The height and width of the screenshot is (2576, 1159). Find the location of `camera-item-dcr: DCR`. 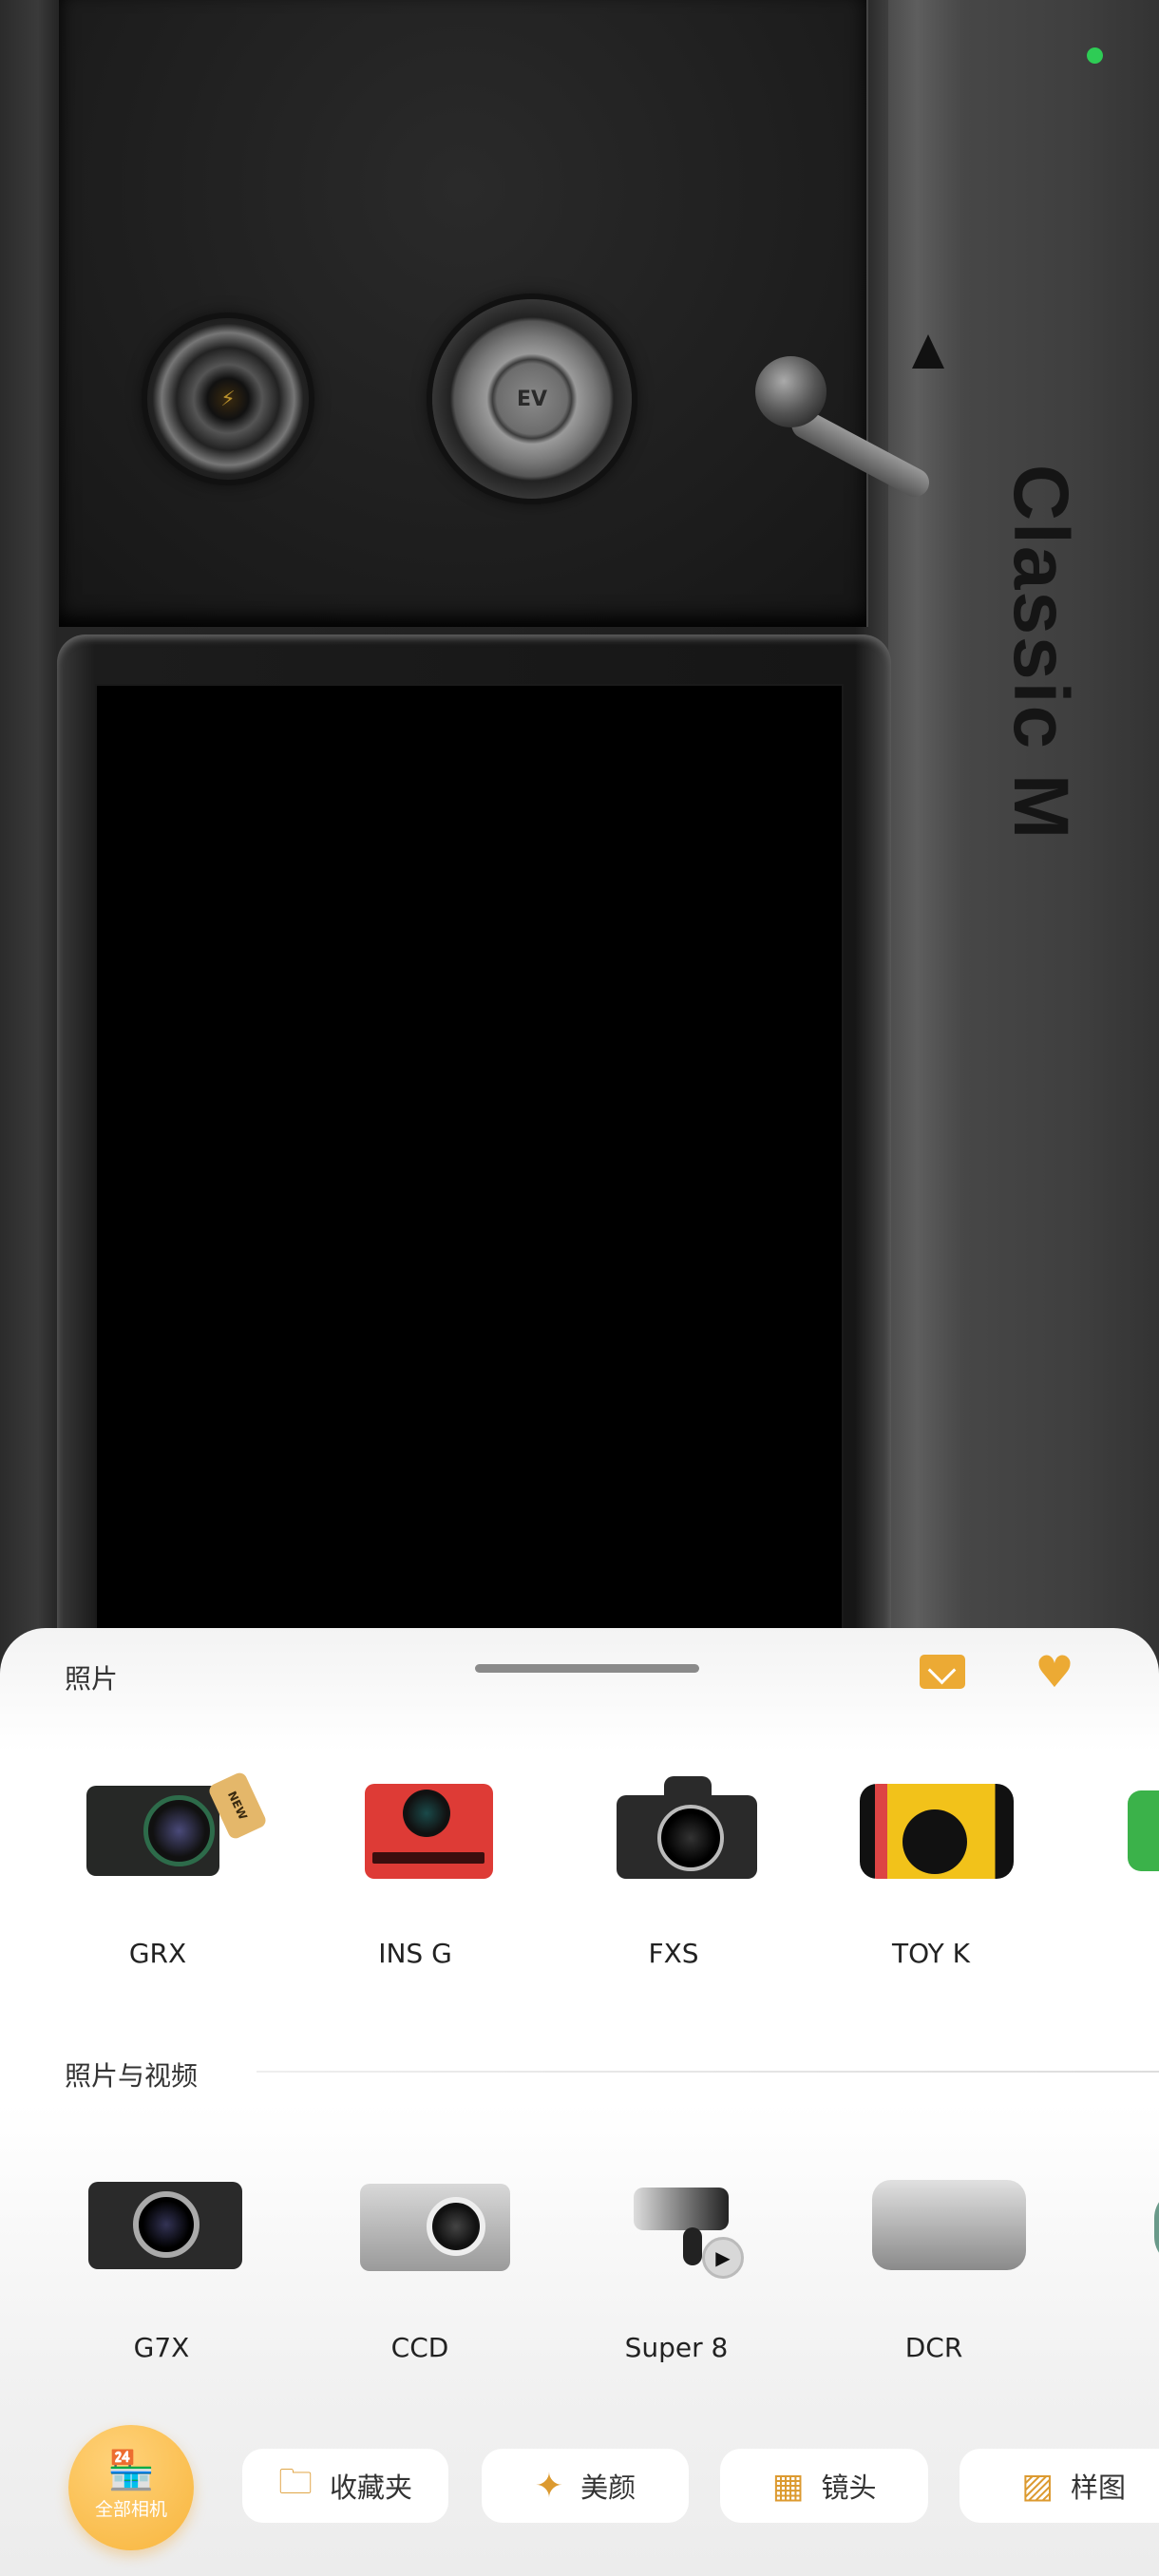

camera-item-dcr: DCR is located at coordinates (934, 2266).